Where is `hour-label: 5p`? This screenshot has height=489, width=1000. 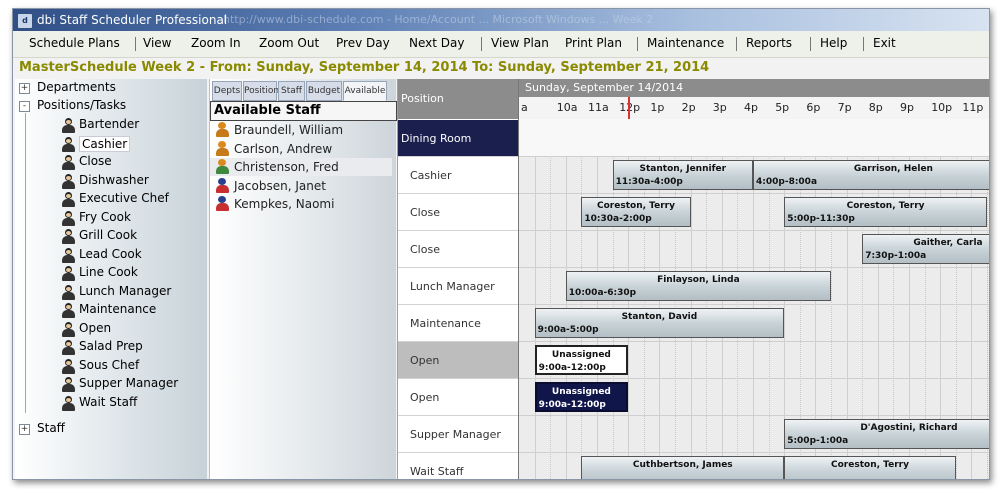
hour-label: 5p is located at coordinates (782, 107).